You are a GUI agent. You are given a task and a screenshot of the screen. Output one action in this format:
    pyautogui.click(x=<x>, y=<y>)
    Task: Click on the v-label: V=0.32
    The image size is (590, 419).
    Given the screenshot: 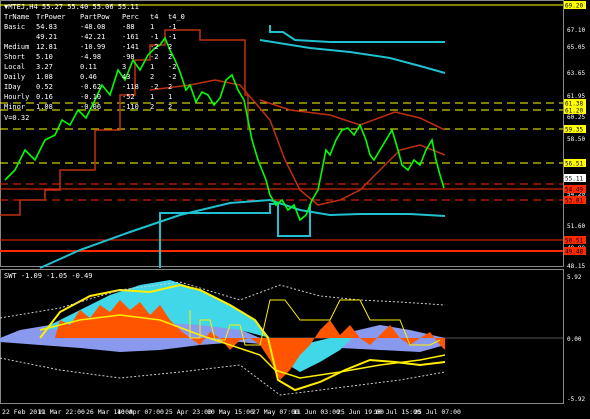 What is the action you would take?
    pyautogui.click(x=16, y=118)
    